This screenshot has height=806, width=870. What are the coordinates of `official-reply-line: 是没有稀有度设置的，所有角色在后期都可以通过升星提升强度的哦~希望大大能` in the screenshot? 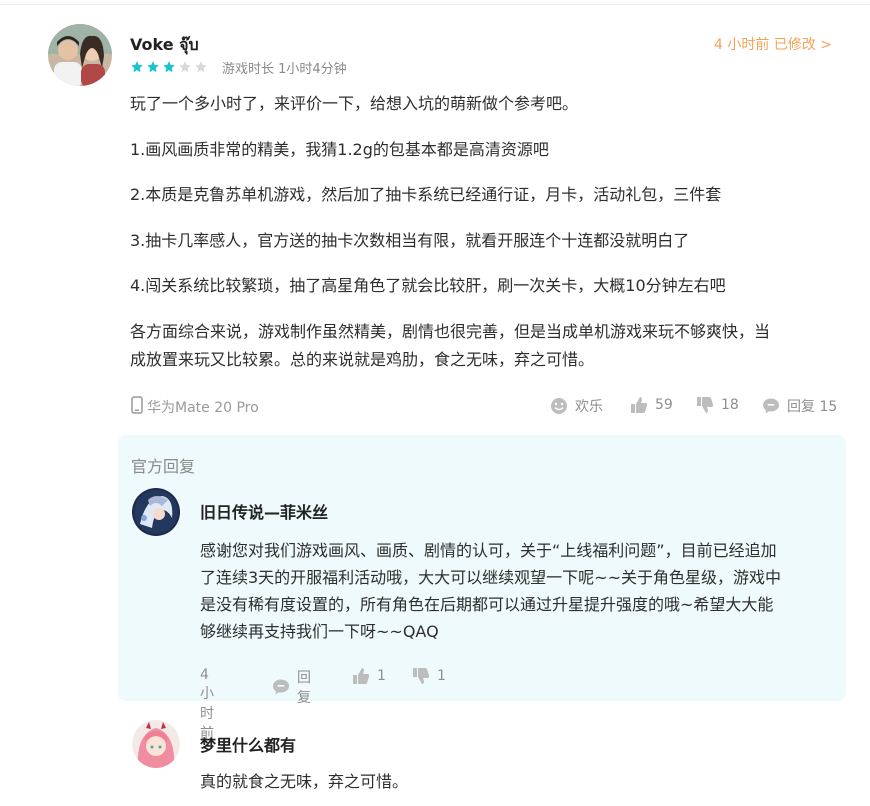 It's located at (487, 604).